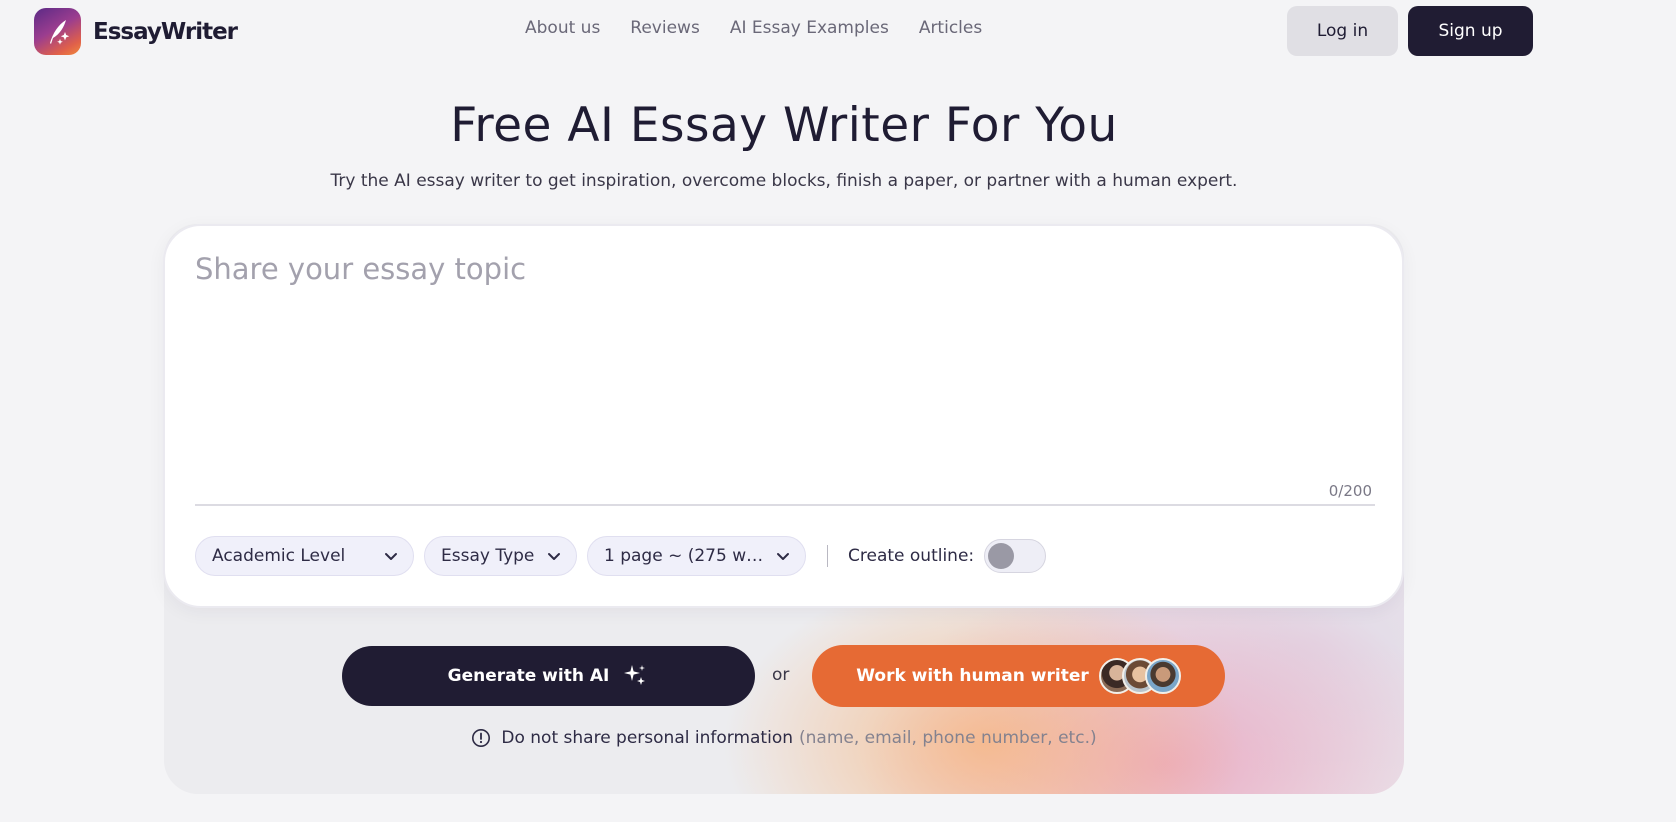 The height and width of the screenshot is (822, 1676). I want to click on brand-name: EssayWriter, so click(165, 31).